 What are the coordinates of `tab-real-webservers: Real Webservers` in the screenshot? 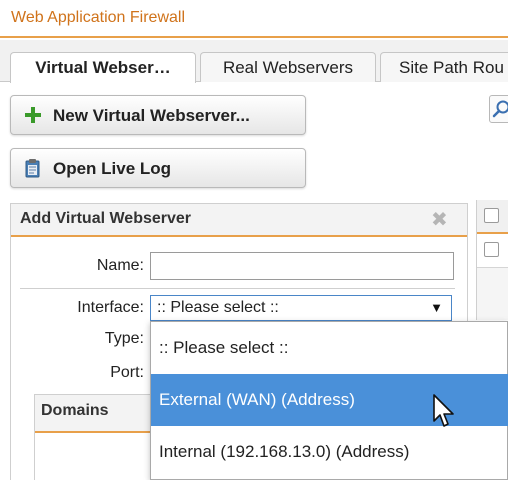 It's located at (288, 67).